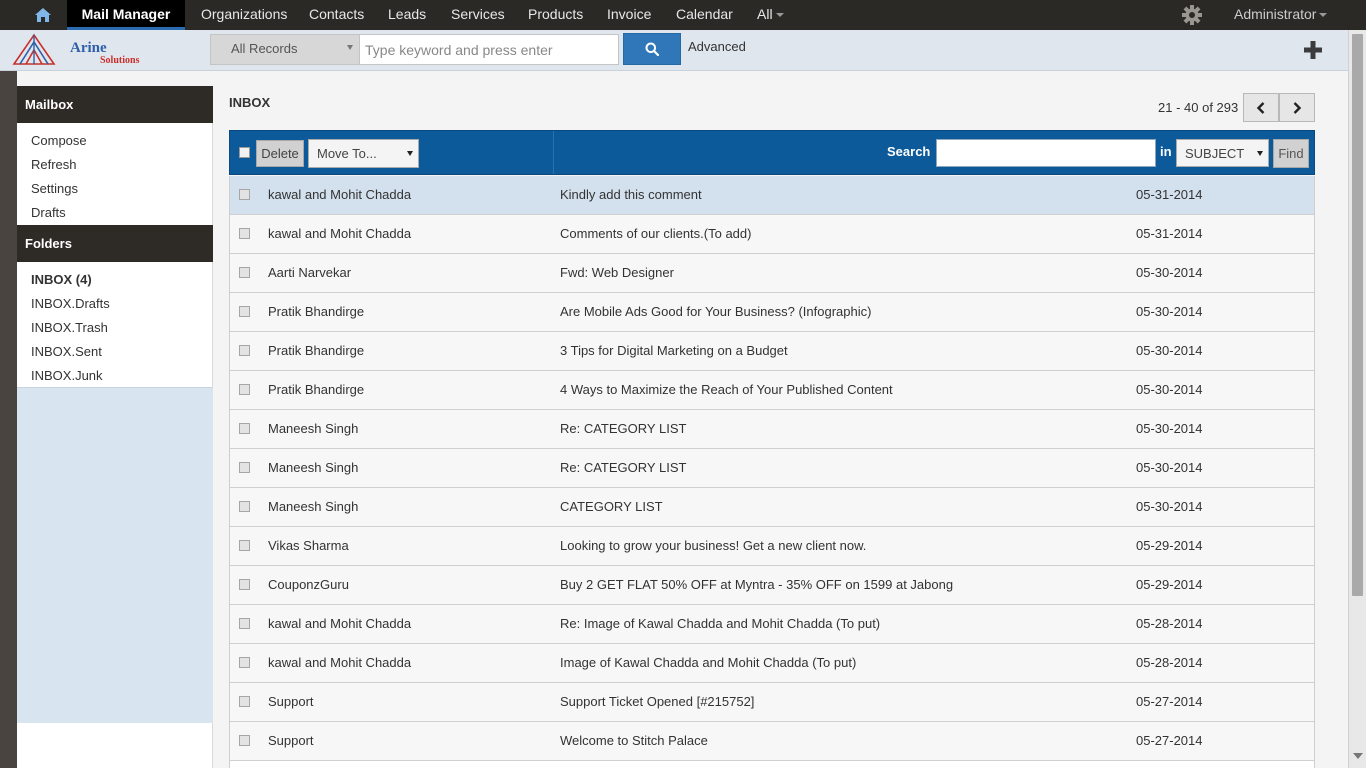  What do you see at coordinates (336, 15) in the screenshot?
I see `nav-contacts: Contacts` at bounding box center [336, 15].